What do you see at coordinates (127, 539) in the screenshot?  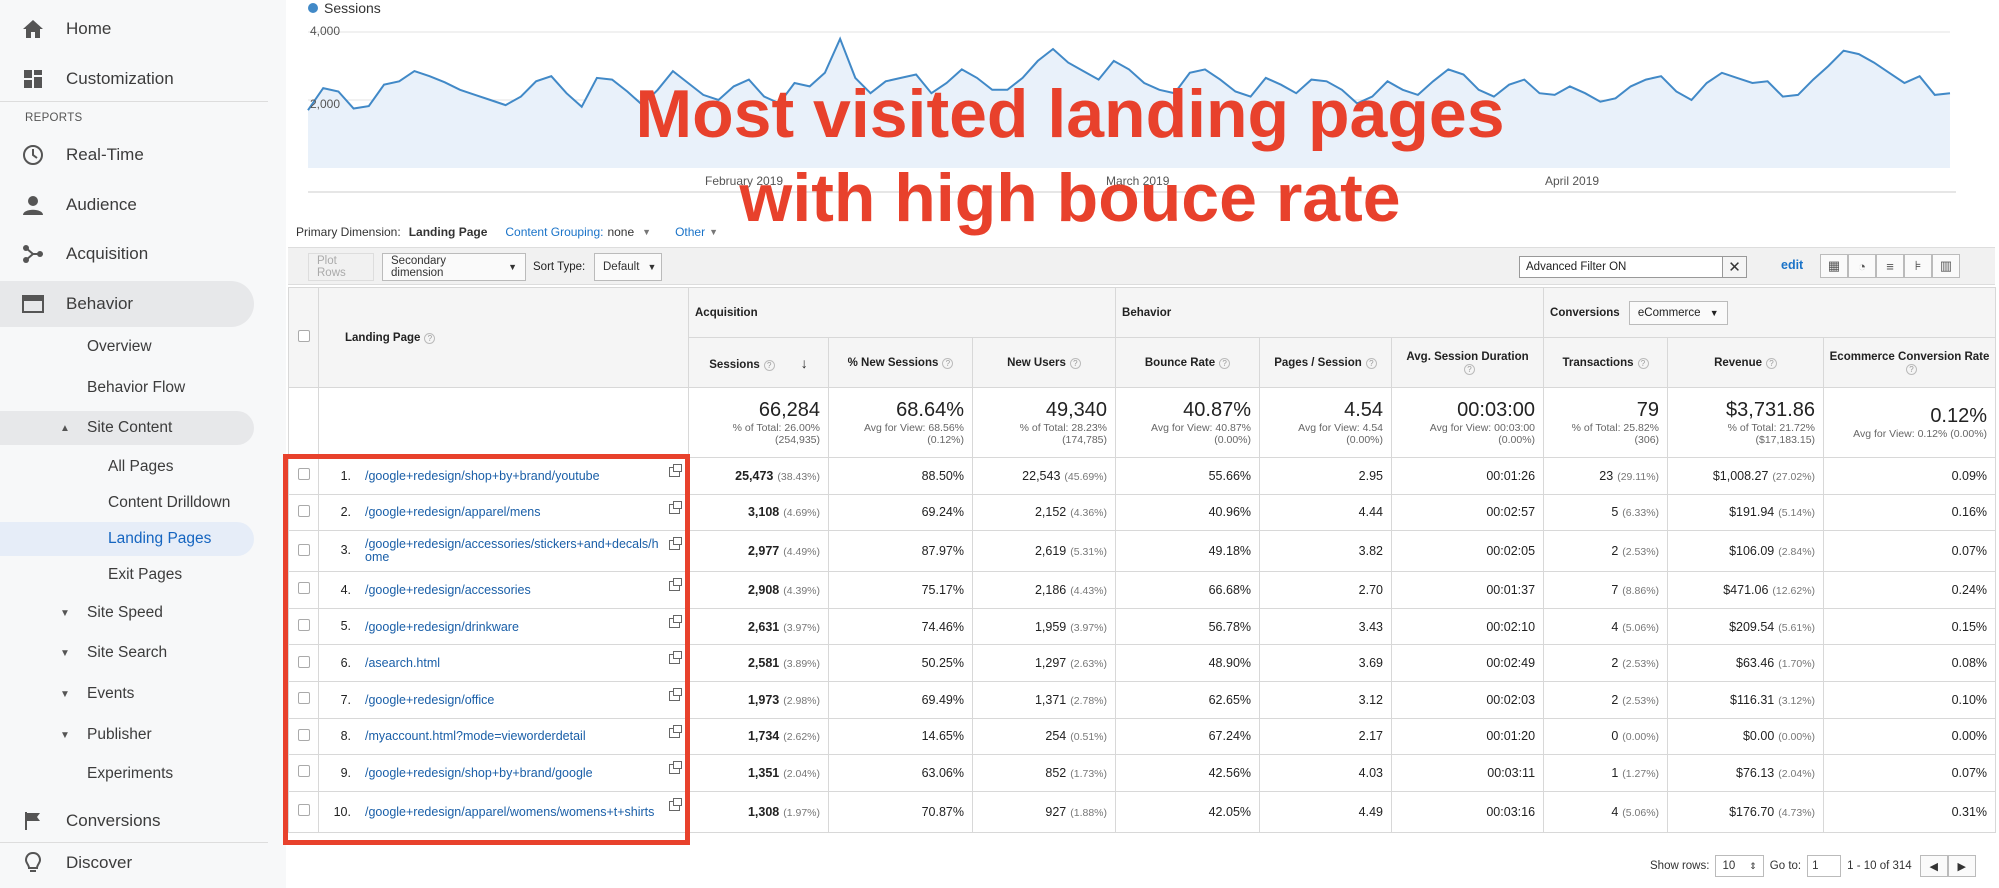 I see `nav-landing-pages: Landing Pages` at bounding box center [127, 539].